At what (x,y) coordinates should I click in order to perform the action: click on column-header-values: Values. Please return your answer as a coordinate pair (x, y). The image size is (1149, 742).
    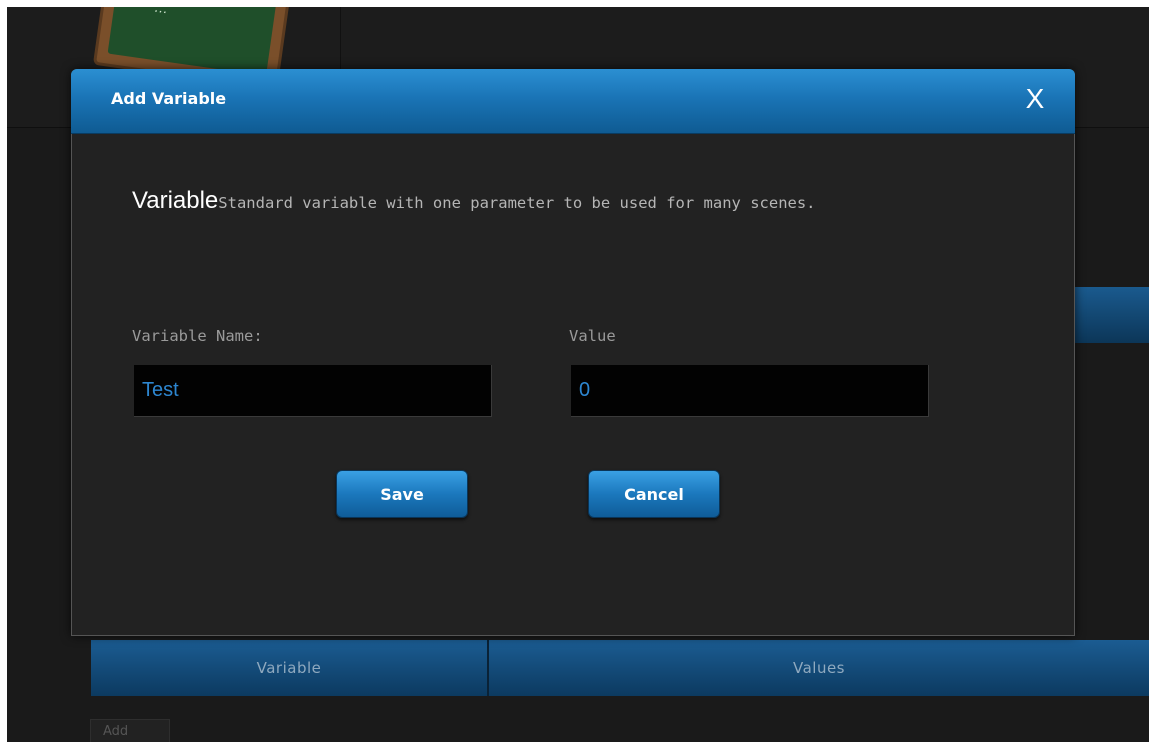
    Looking at the image, I should click on (819, 668).